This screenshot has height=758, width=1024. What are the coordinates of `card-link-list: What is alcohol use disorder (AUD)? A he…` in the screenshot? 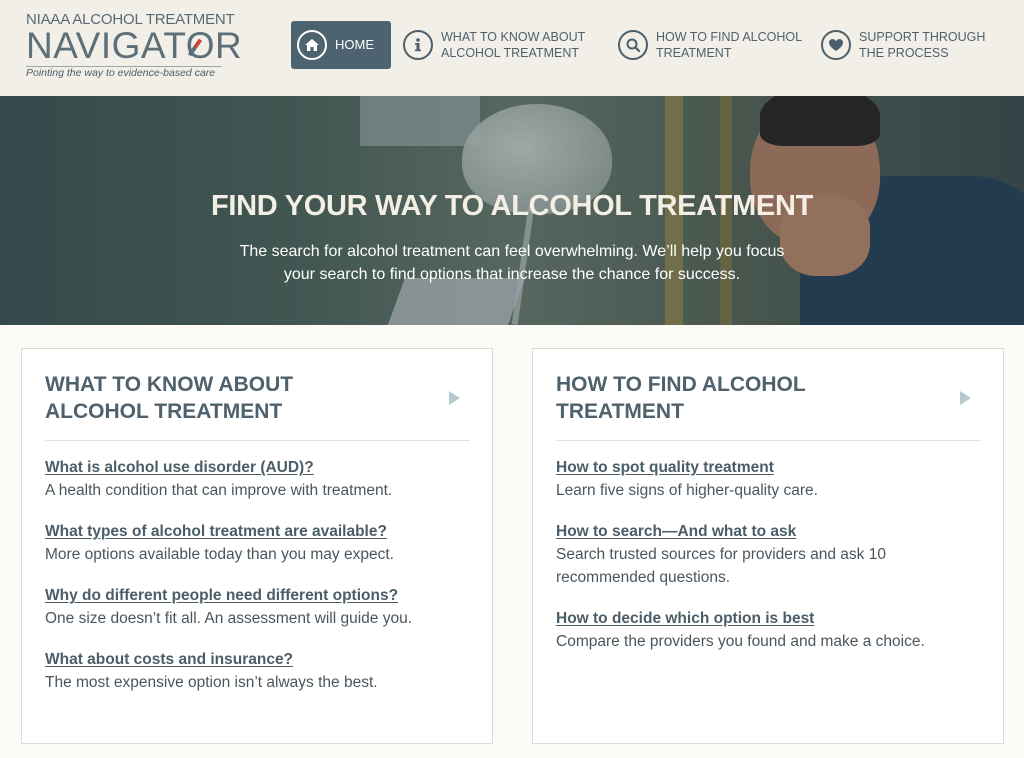 It's located at (257, 585).